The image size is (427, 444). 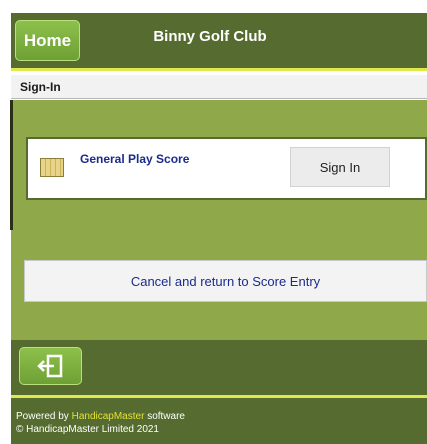 What do you see at coordinates (108, 416) in the screenshot?
I see `handicapmaster-link: HandicapMaster` at bounding box center [108, 416].